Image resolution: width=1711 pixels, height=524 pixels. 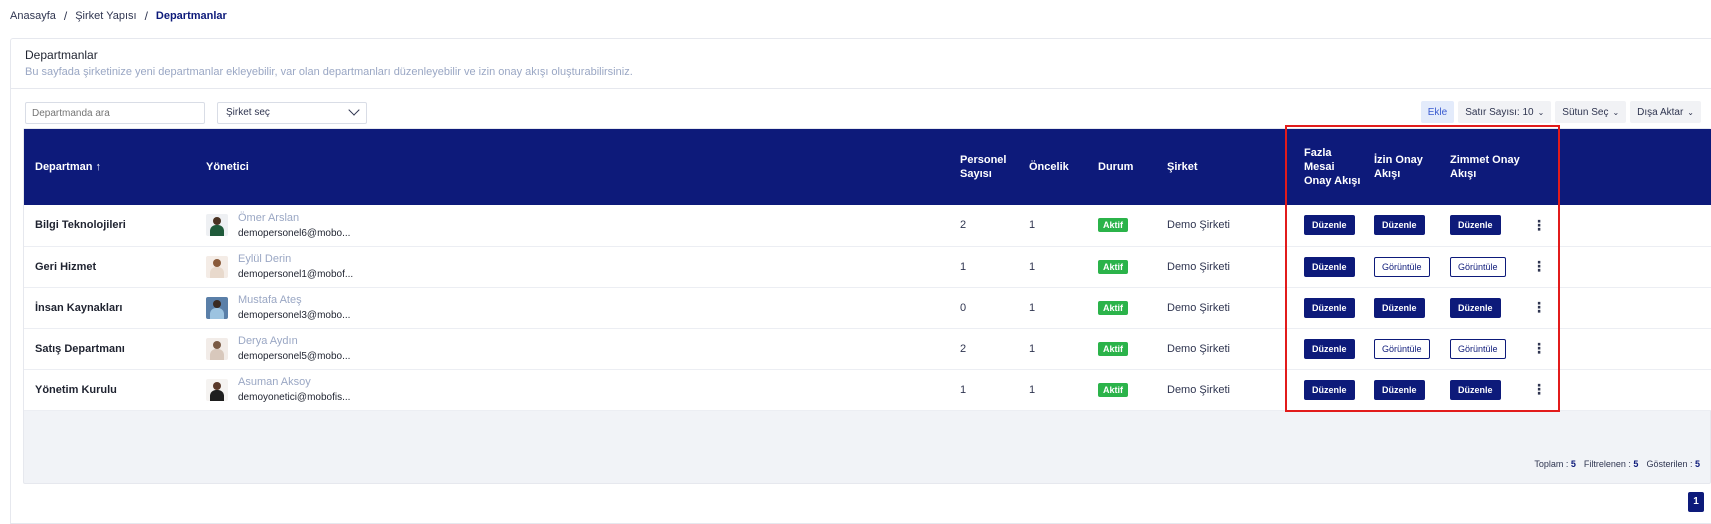 What do you see at coordinates (1660, 112) in the screenshot?
I see `export-label: Dışa Aktar` at bounding box center [1660, 112].